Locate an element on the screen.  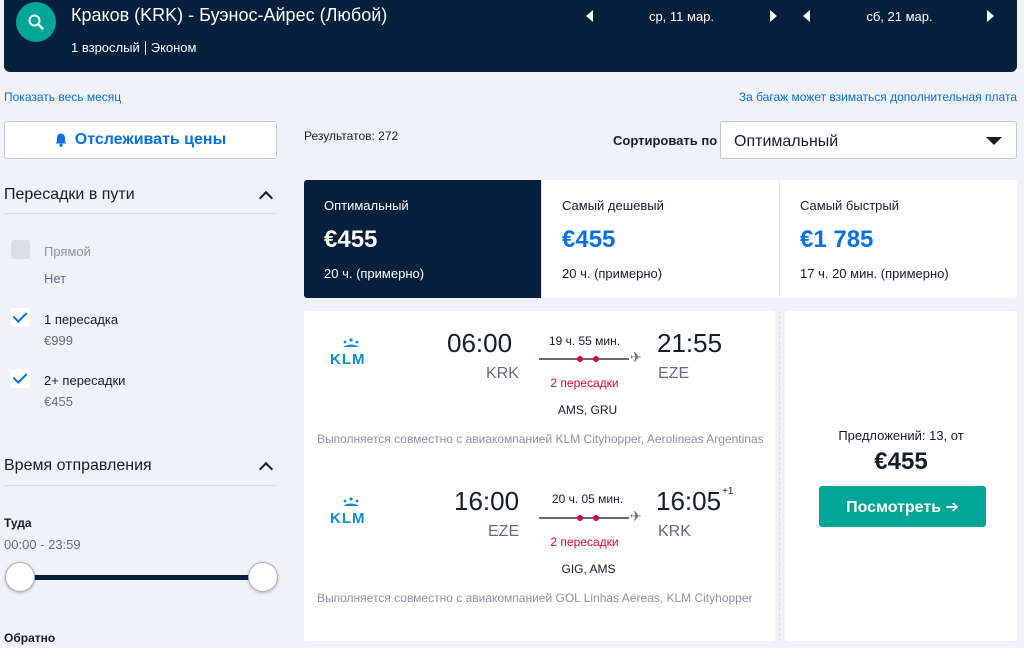
next-day-indicator: +1 is located at coordinates (728, 491).